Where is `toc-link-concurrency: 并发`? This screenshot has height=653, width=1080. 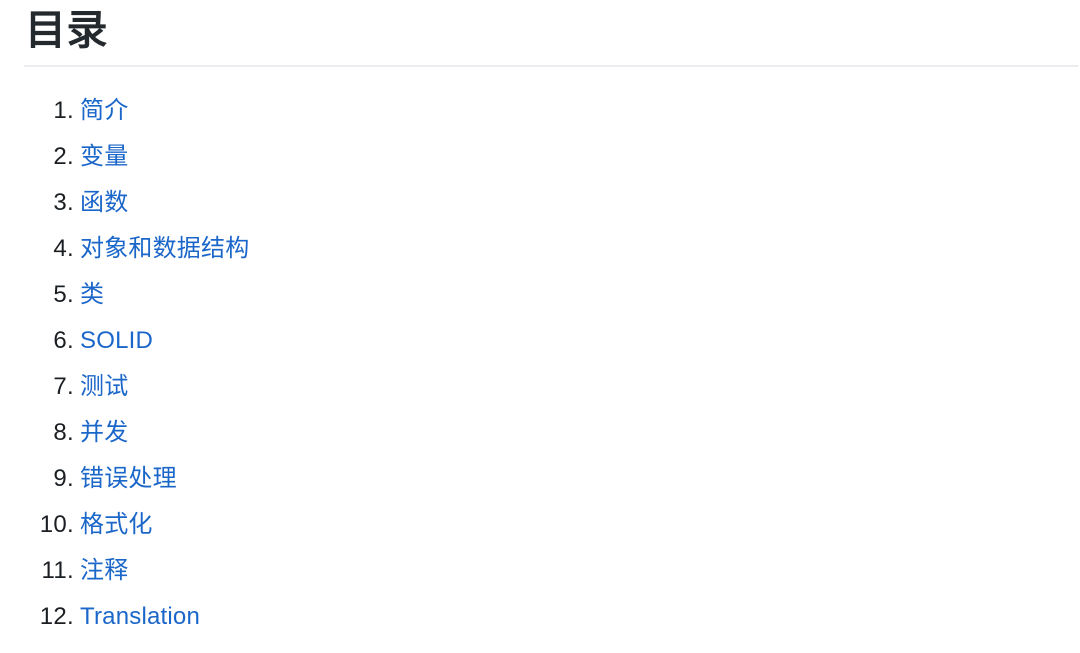 toc-link-concurrency: 并发 is located at coordinates (104, 433).